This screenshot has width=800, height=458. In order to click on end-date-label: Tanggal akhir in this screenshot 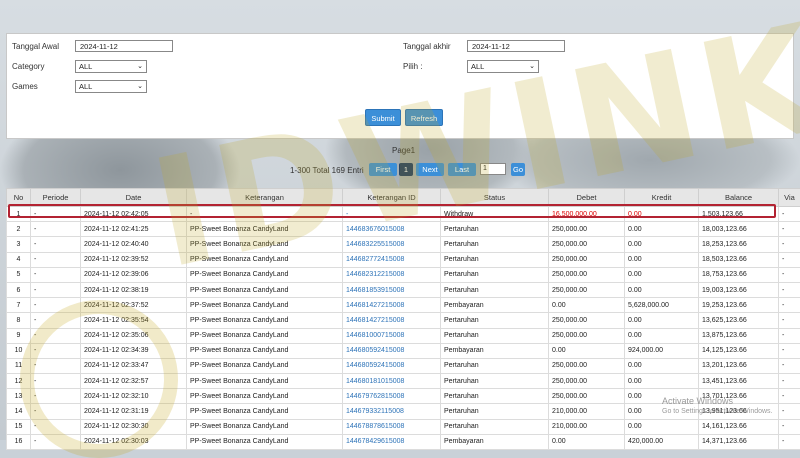, I will do `click(427, 46)`.